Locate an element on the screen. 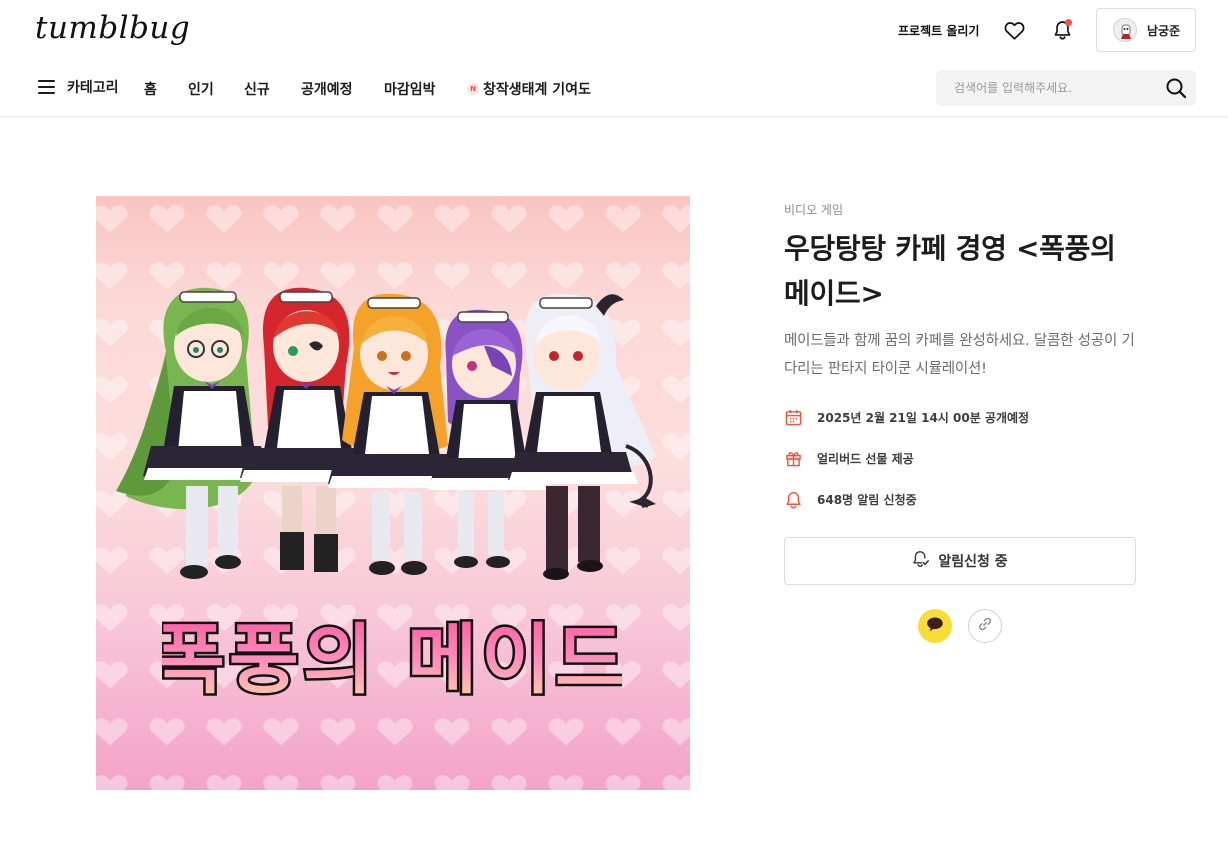 Image resolution: width=1228 pixels, height=866 pixels. bell-check-icon is located at coordinates (921, 561).